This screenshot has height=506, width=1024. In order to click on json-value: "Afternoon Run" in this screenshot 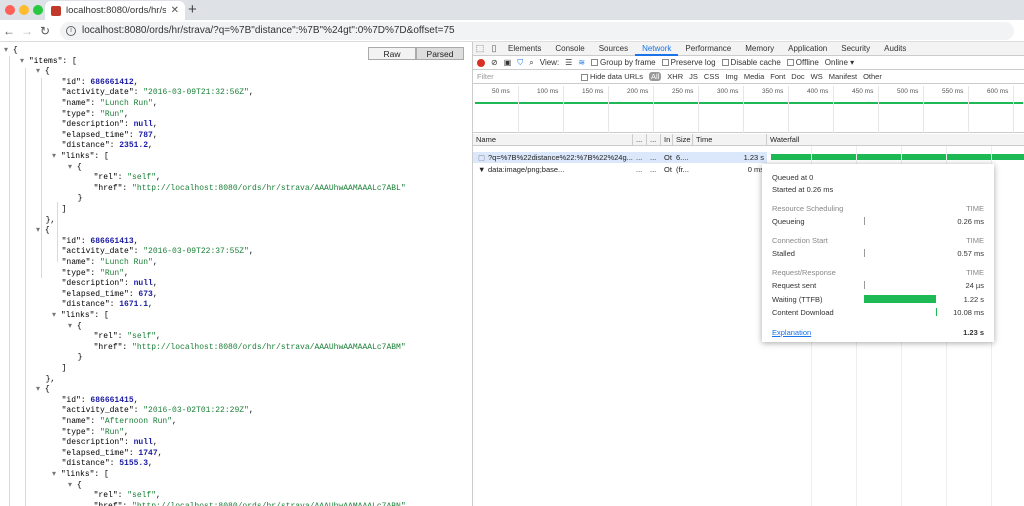, I will do `click(136, 421)`.